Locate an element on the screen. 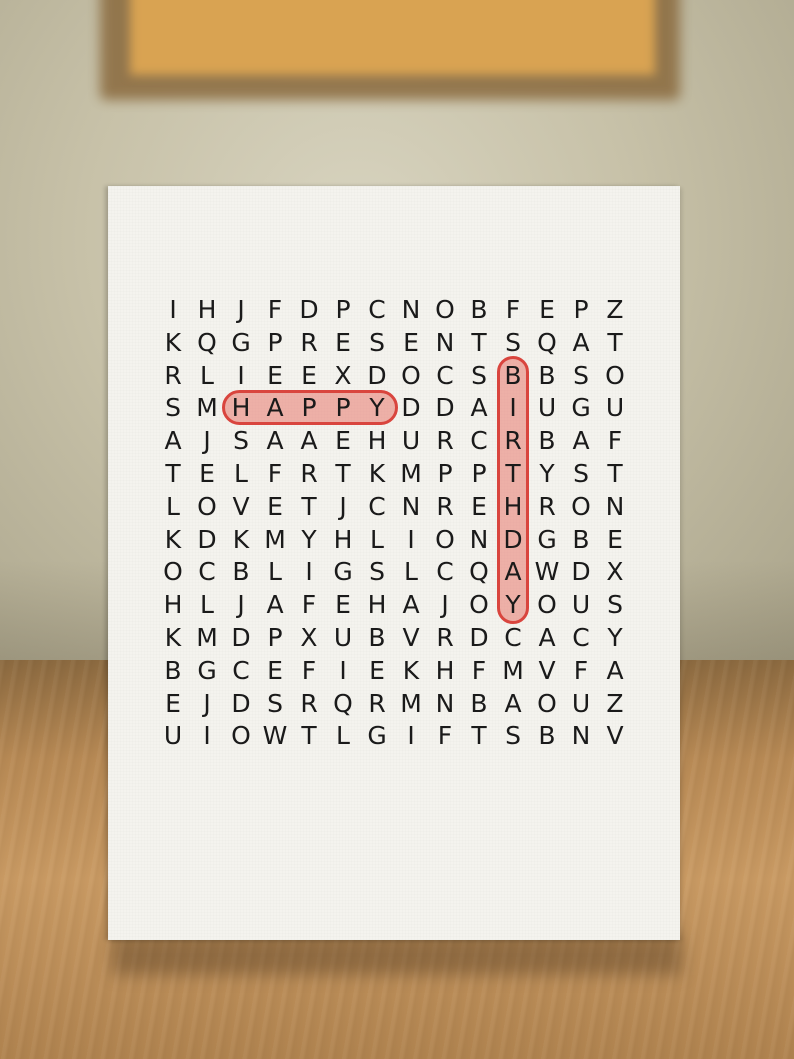  grid-letter: U is located at coordinates (173, 736).